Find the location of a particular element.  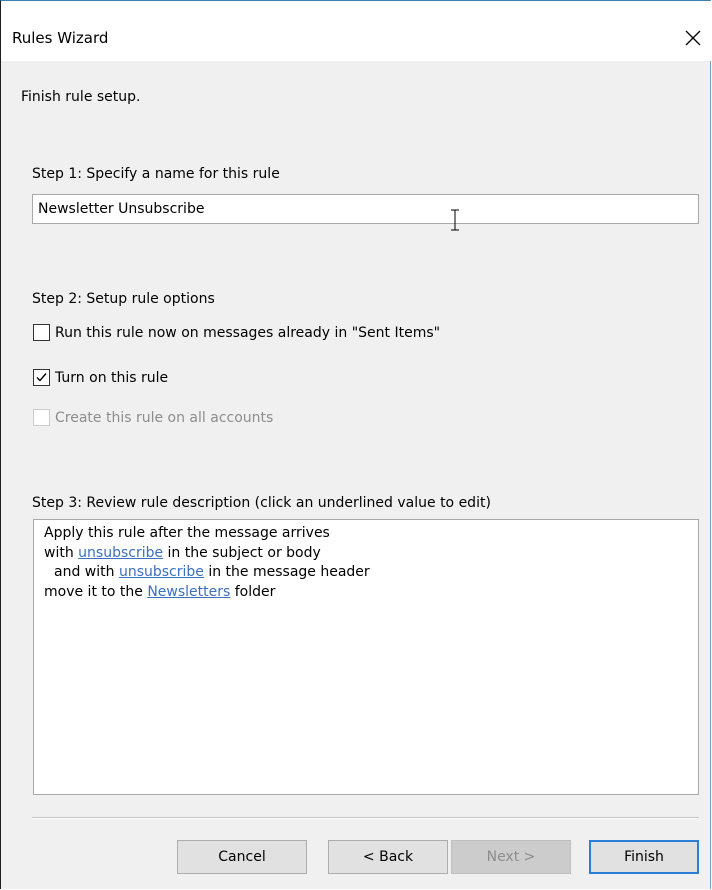

intro-text: Finish rule setup. is located at coordinates (81, 97).